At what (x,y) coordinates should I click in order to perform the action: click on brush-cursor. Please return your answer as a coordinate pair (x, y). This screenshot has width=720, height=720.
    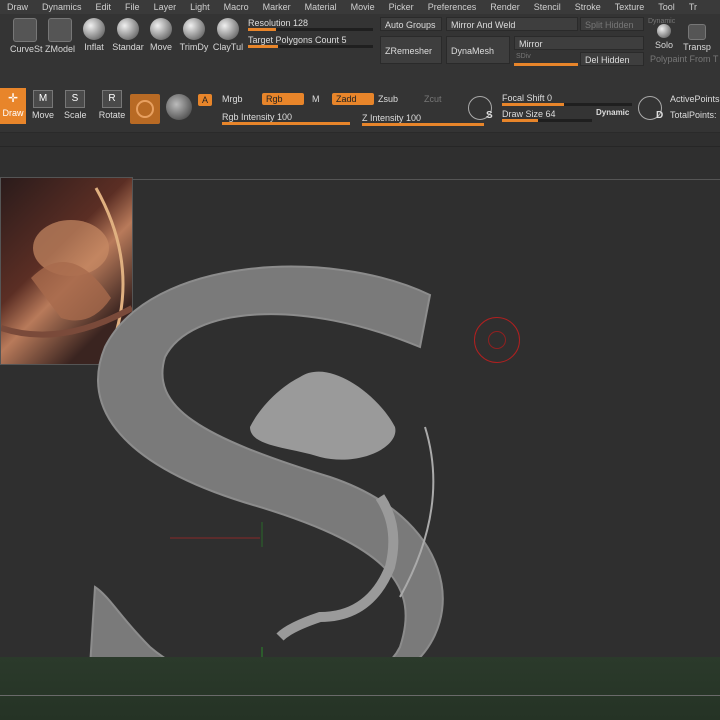
    Looking at the image, I should click on (497, 340).